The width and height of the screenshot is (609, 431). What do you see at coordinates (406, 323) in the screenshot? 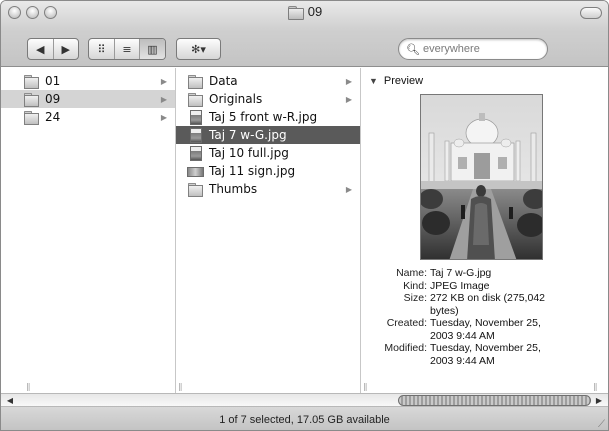
I see `info-key: Created:` at bounding box center [406, 323].